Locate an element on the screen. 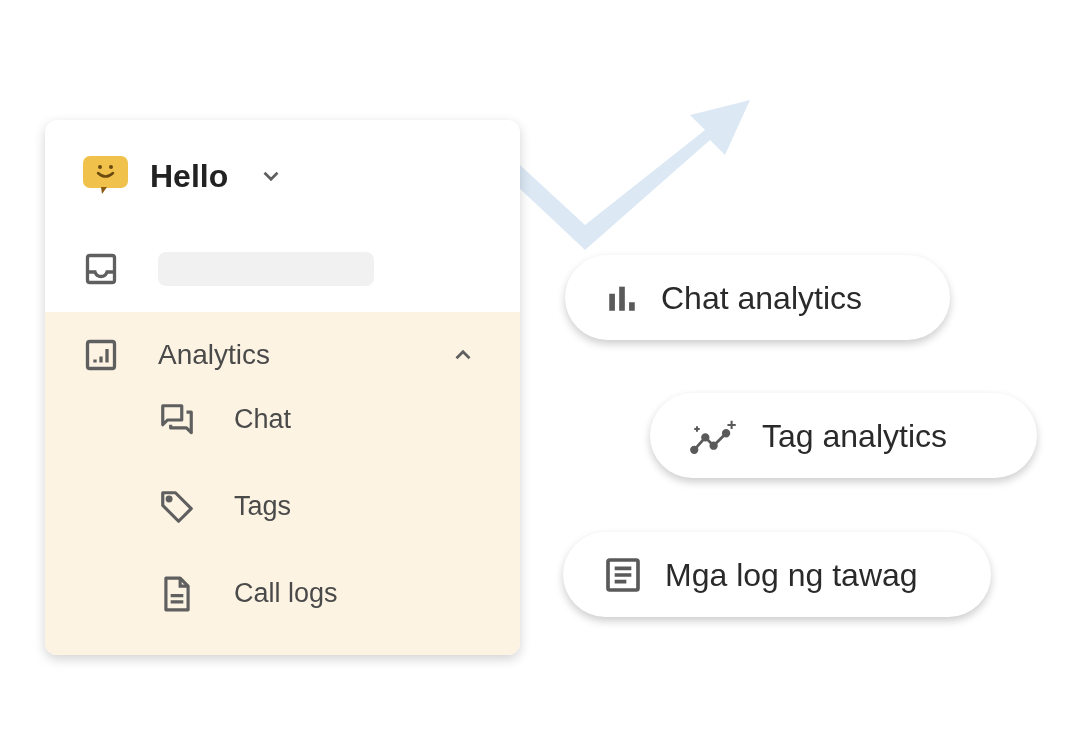 The image size is (1080, 755). nav-subitem: Chat is located at coordinates (263, 419).